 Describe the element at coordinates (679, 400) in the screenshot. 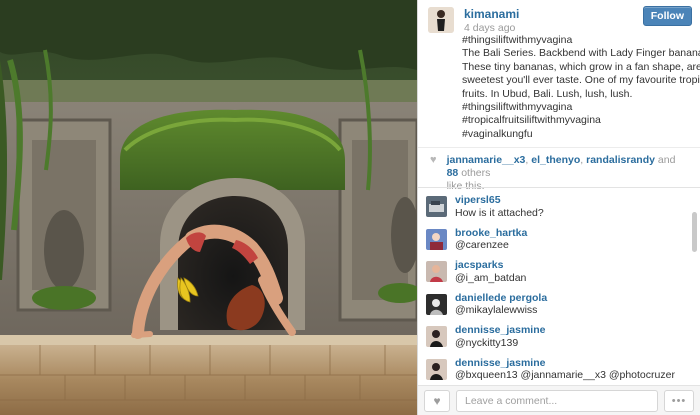

I see `more-options-button: •••` at that location.